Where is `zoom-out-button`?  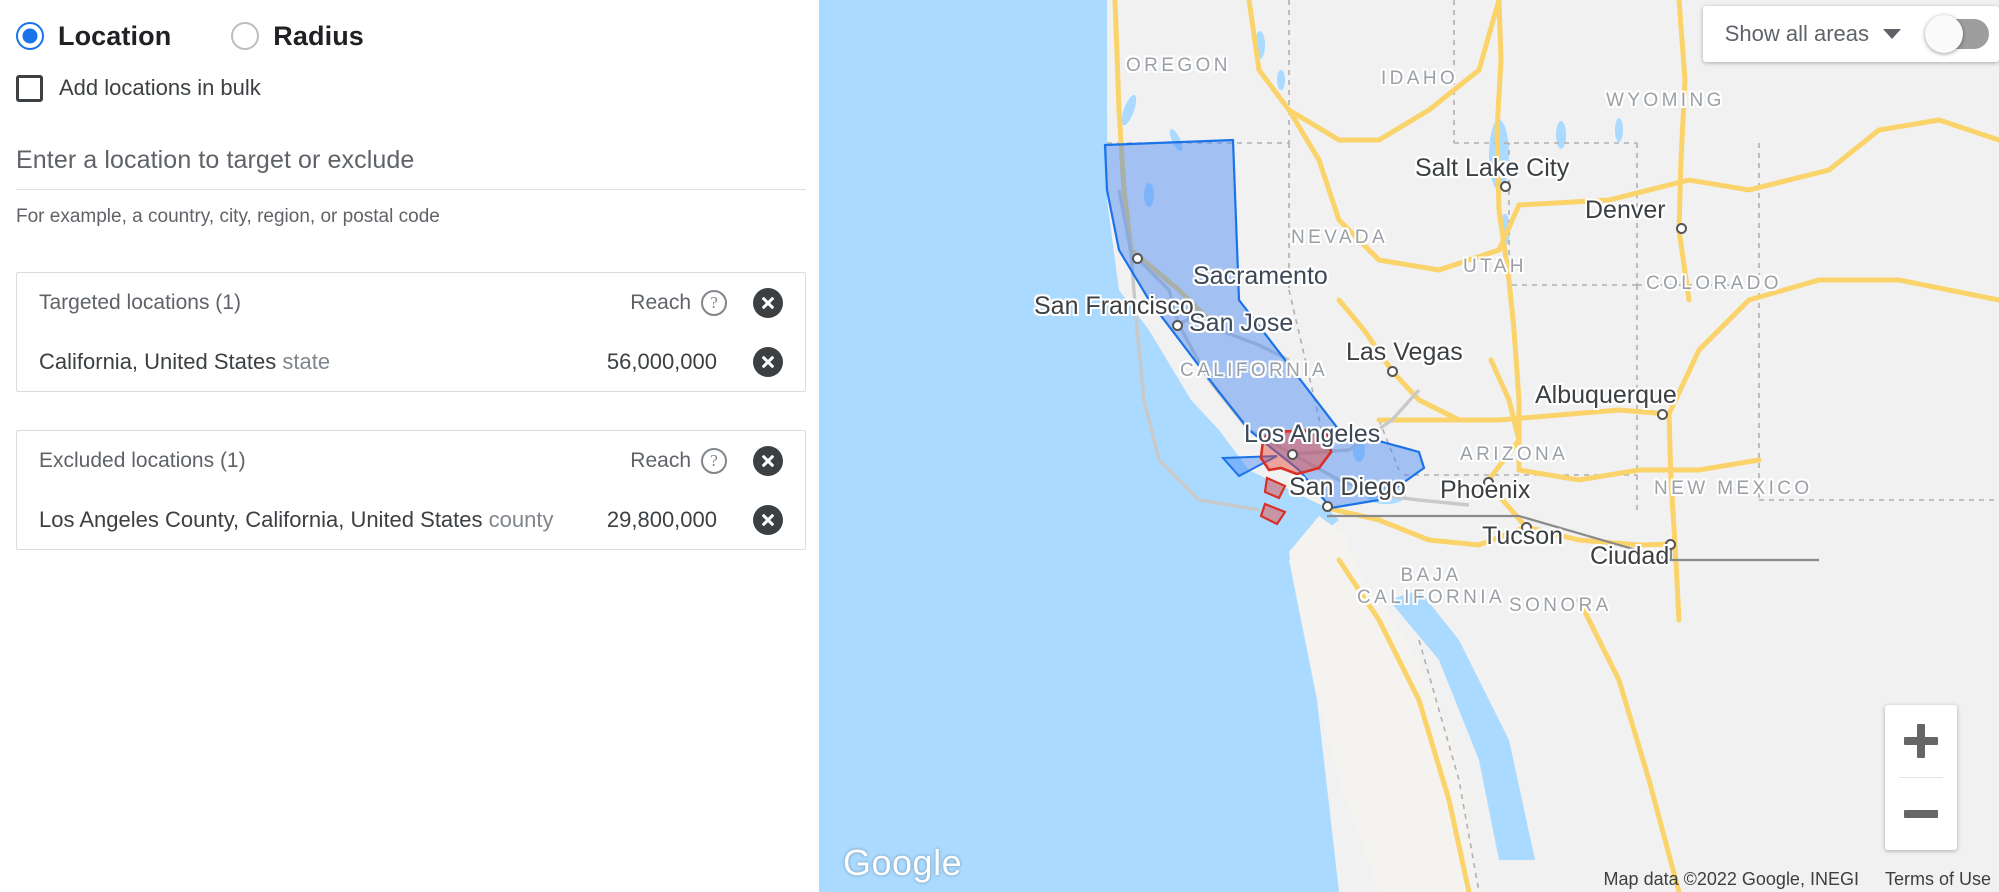 zoom-out-button is located at coordinates (1921, 814).